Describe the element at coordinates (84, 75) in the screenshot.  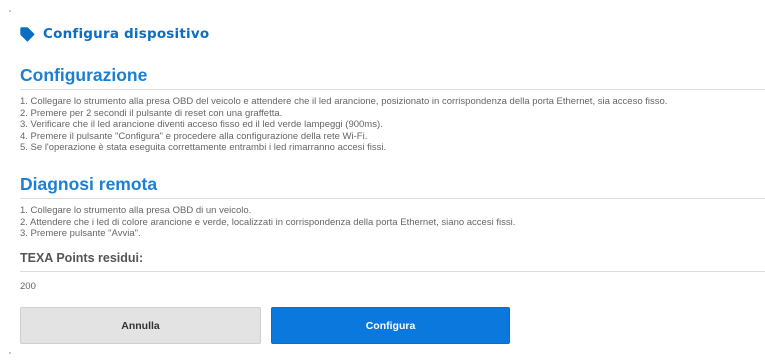
I see `section-title-configurazione: Configurazione` at that location.